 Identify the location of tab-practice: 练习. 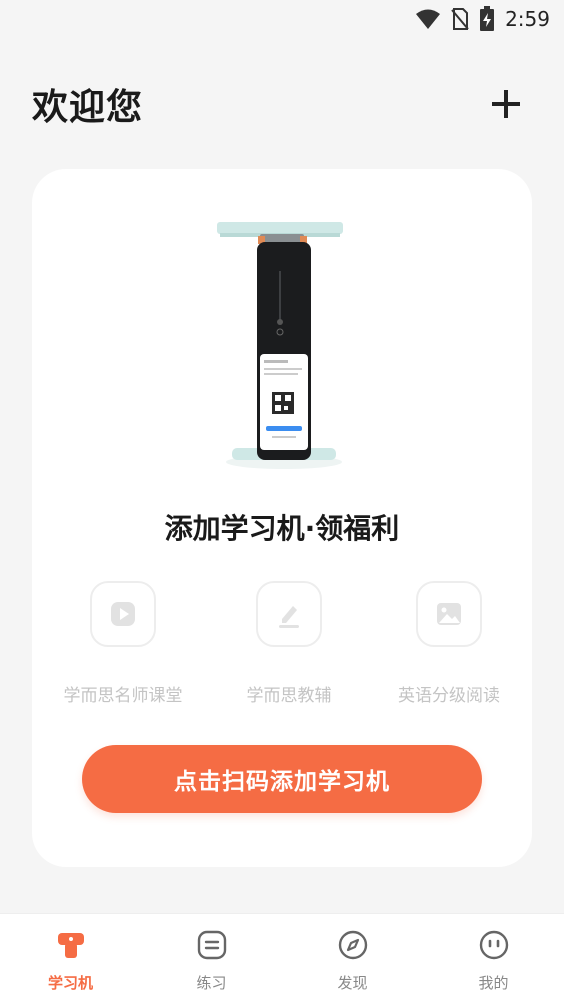
(211, 958).